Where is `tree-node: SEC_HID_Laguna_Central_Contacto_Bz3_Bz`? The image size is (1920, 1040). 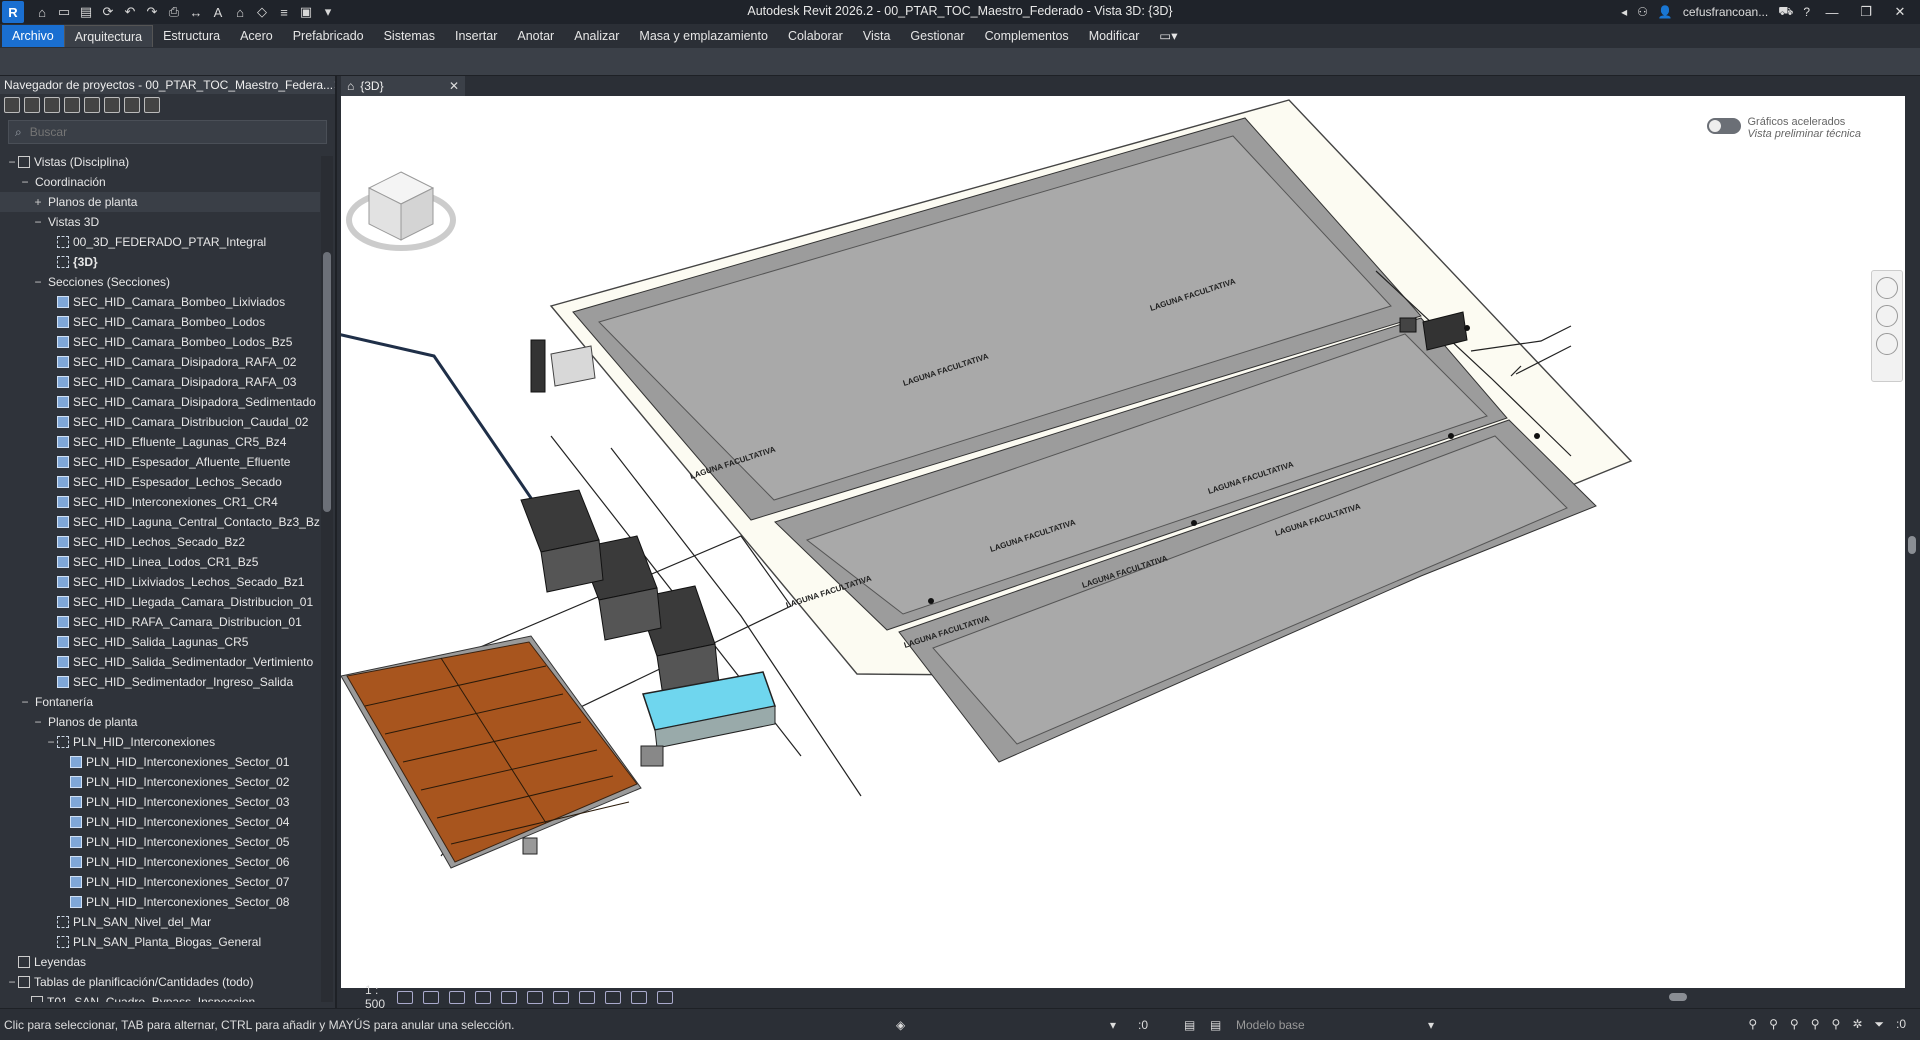 tree-node: SEC_HID_Laguna_Central_Contacto_Bz3_Bz is located at coordinates (160, 522).